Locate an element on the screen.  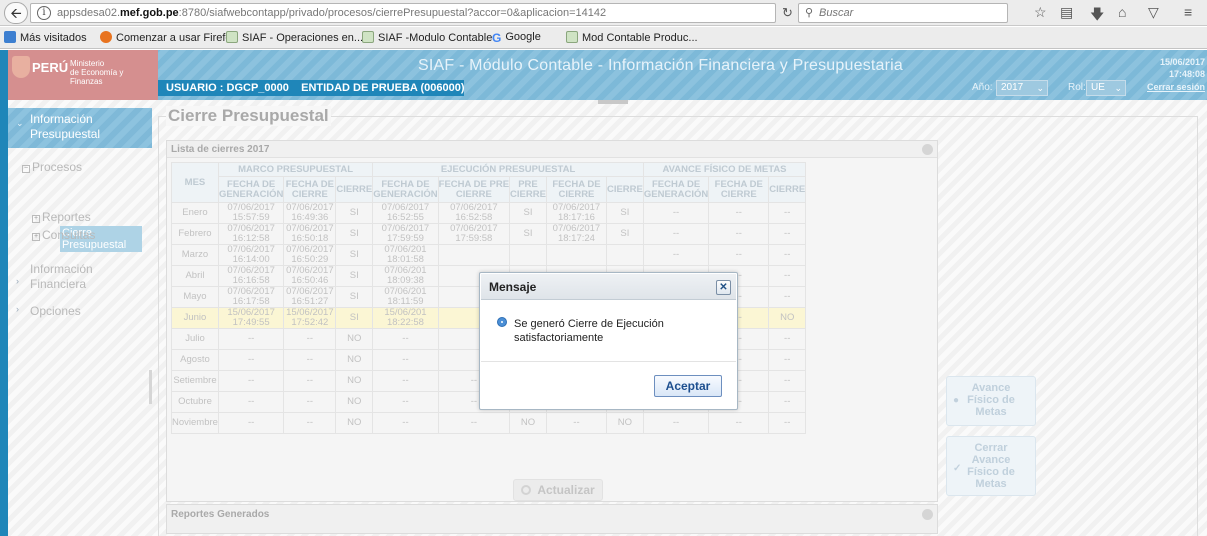
sidebar-item-label: Reportes is located at coordinates (66, 217).